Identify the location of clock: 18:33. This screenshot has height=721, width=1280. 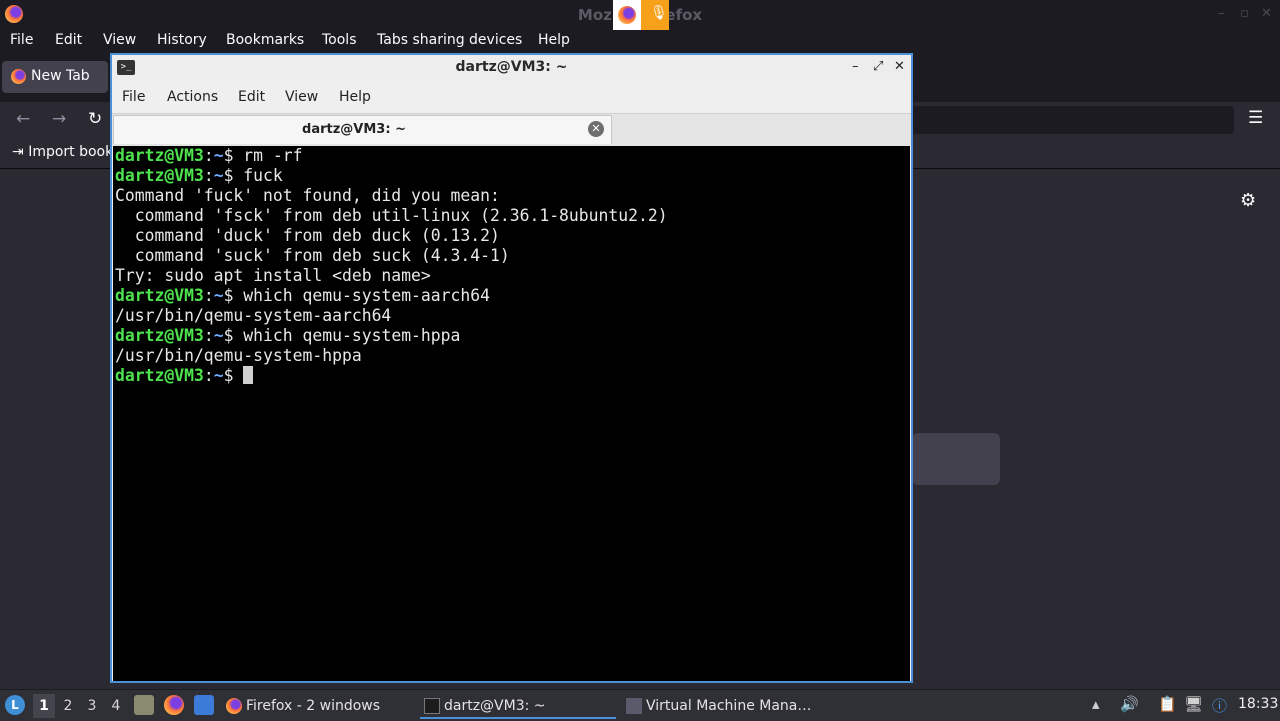
(1258, 704).